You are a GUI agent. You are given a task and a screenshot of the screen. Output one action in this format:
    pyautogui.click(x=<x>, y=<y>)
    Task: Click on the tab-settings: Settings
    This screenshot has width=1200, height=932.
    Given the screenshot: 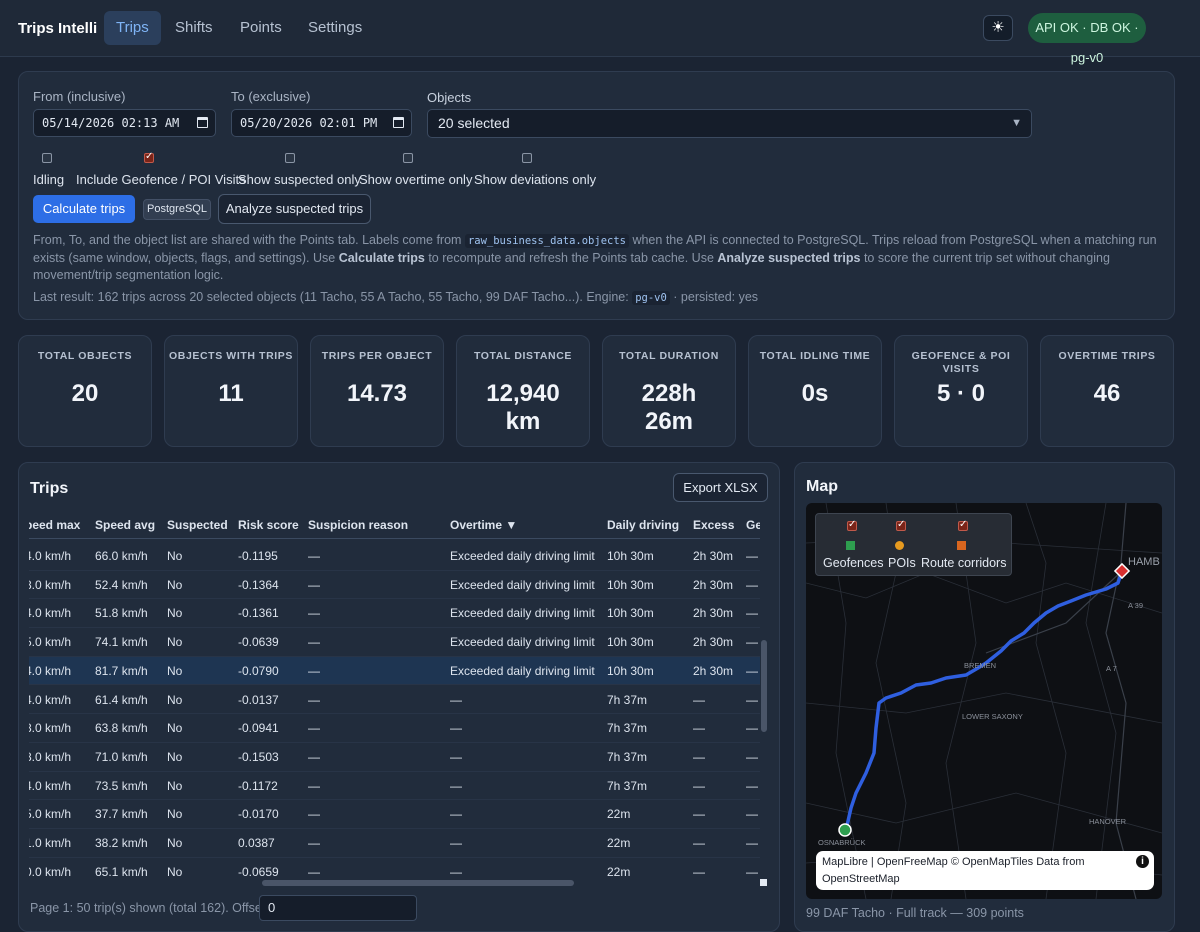 What is the action you would take?
    pyautogui.click(x=335, y=28)
    